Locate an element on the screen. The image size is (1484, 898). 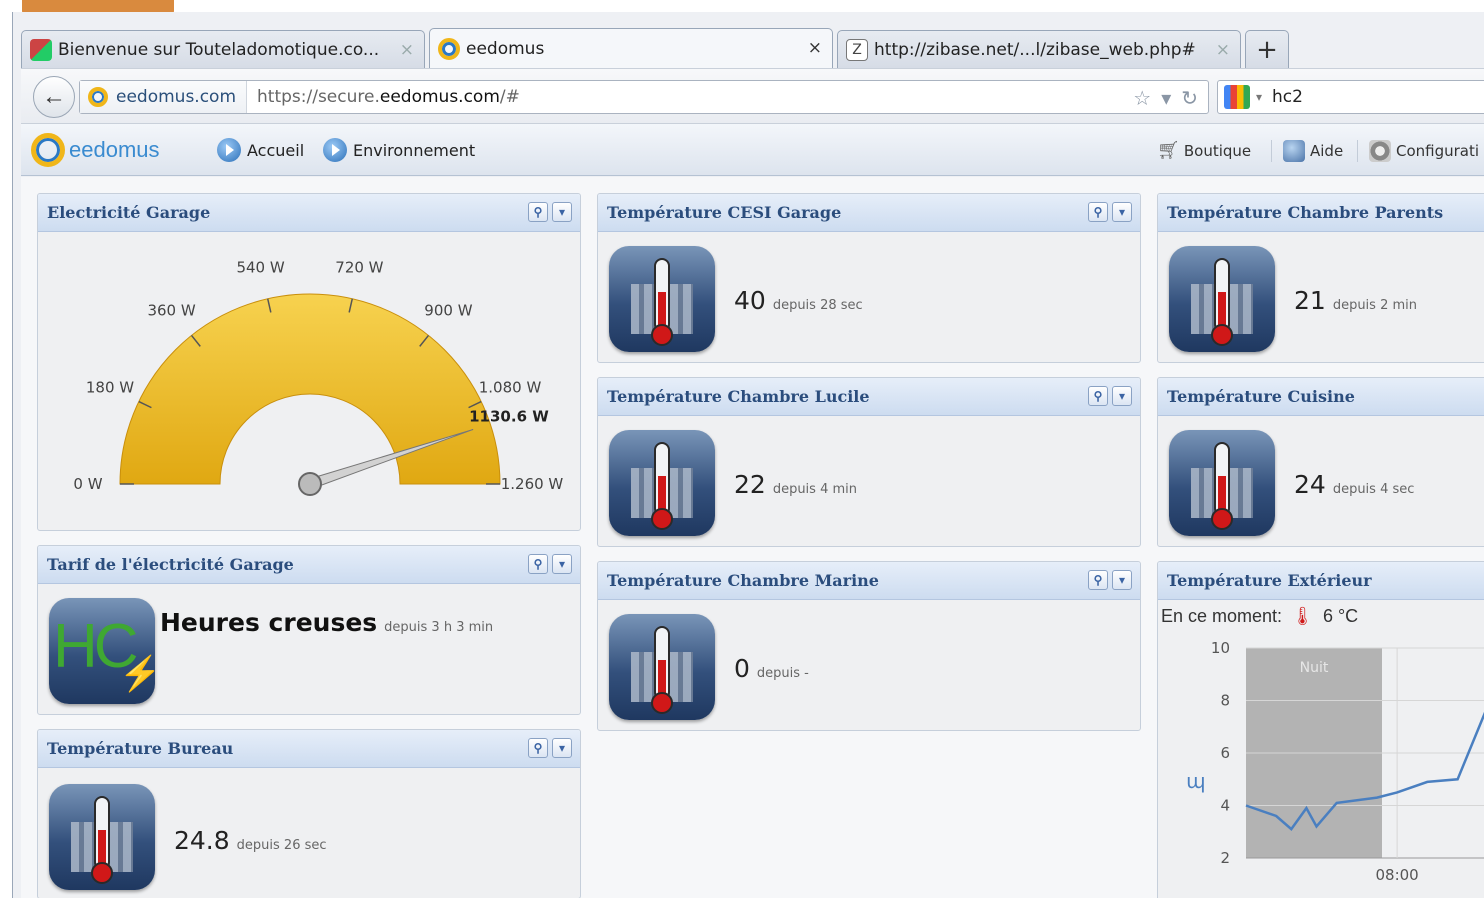
url-bar-icons: ☆ ▾ ↻ is located at coordinates (1165, 98).